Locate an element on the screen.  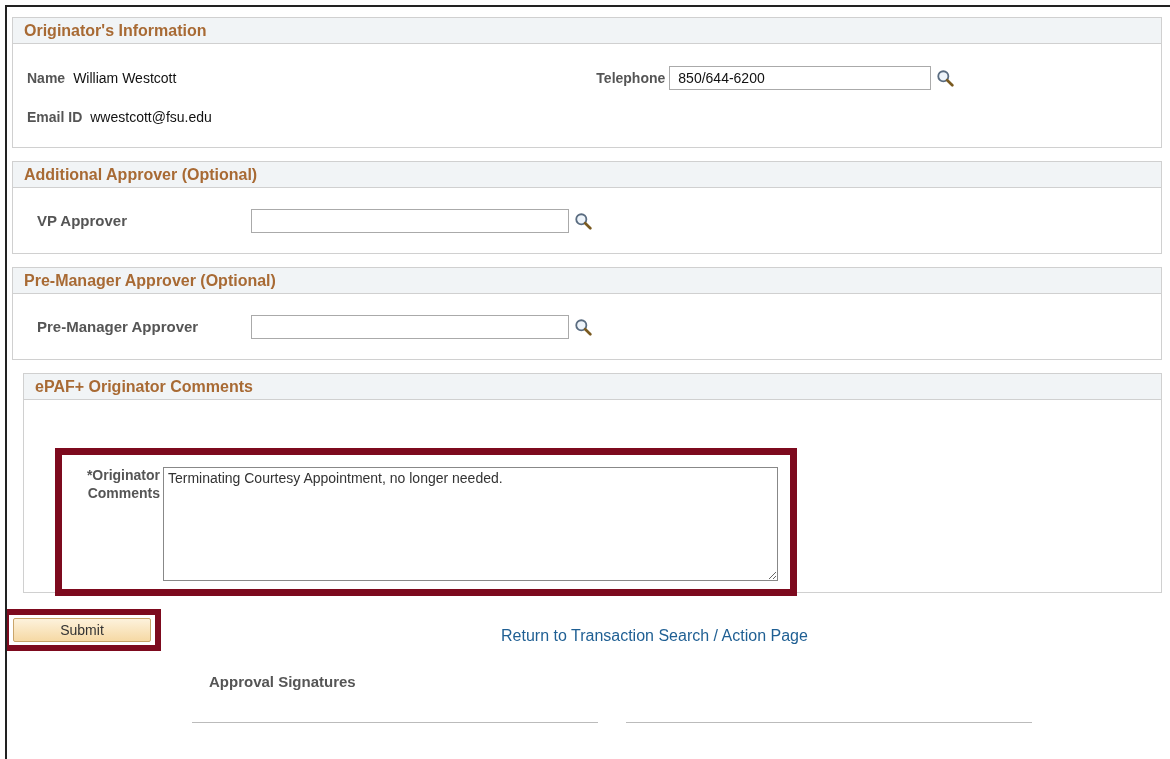
section-header: ePAF+ Originator Comments is located at coordinates (592, 387).